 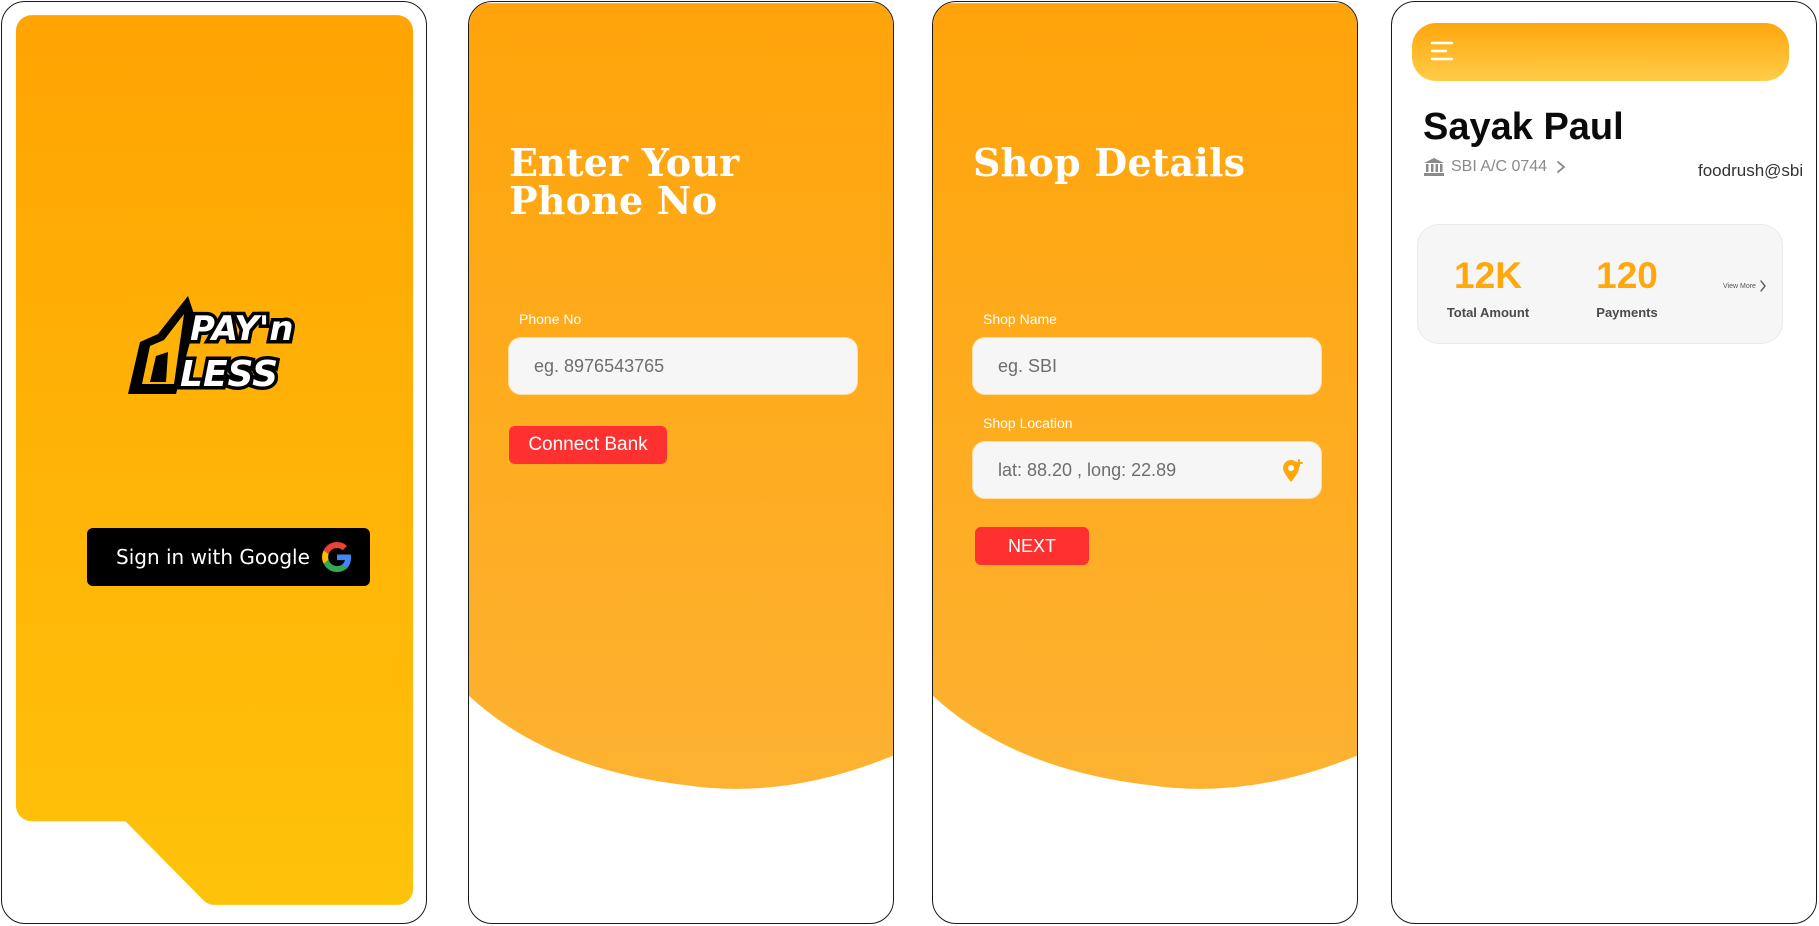 What do you see at coordinates (1293, 471) in the screenshot?
I see `map-pin-plus-icon` at bounding box center [1293, 471].